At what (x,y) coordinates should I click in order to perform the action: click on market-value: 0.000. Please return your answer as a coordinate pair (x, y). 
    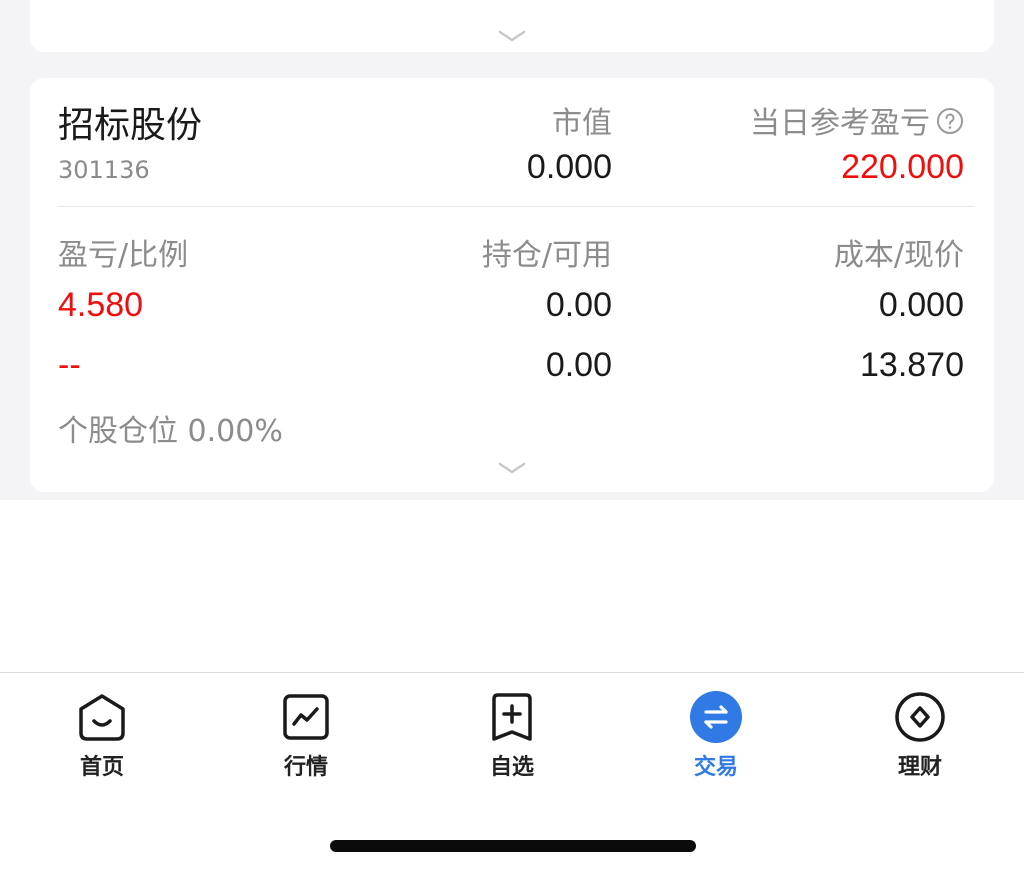
    Looking at the image, I should click on (569, 167).